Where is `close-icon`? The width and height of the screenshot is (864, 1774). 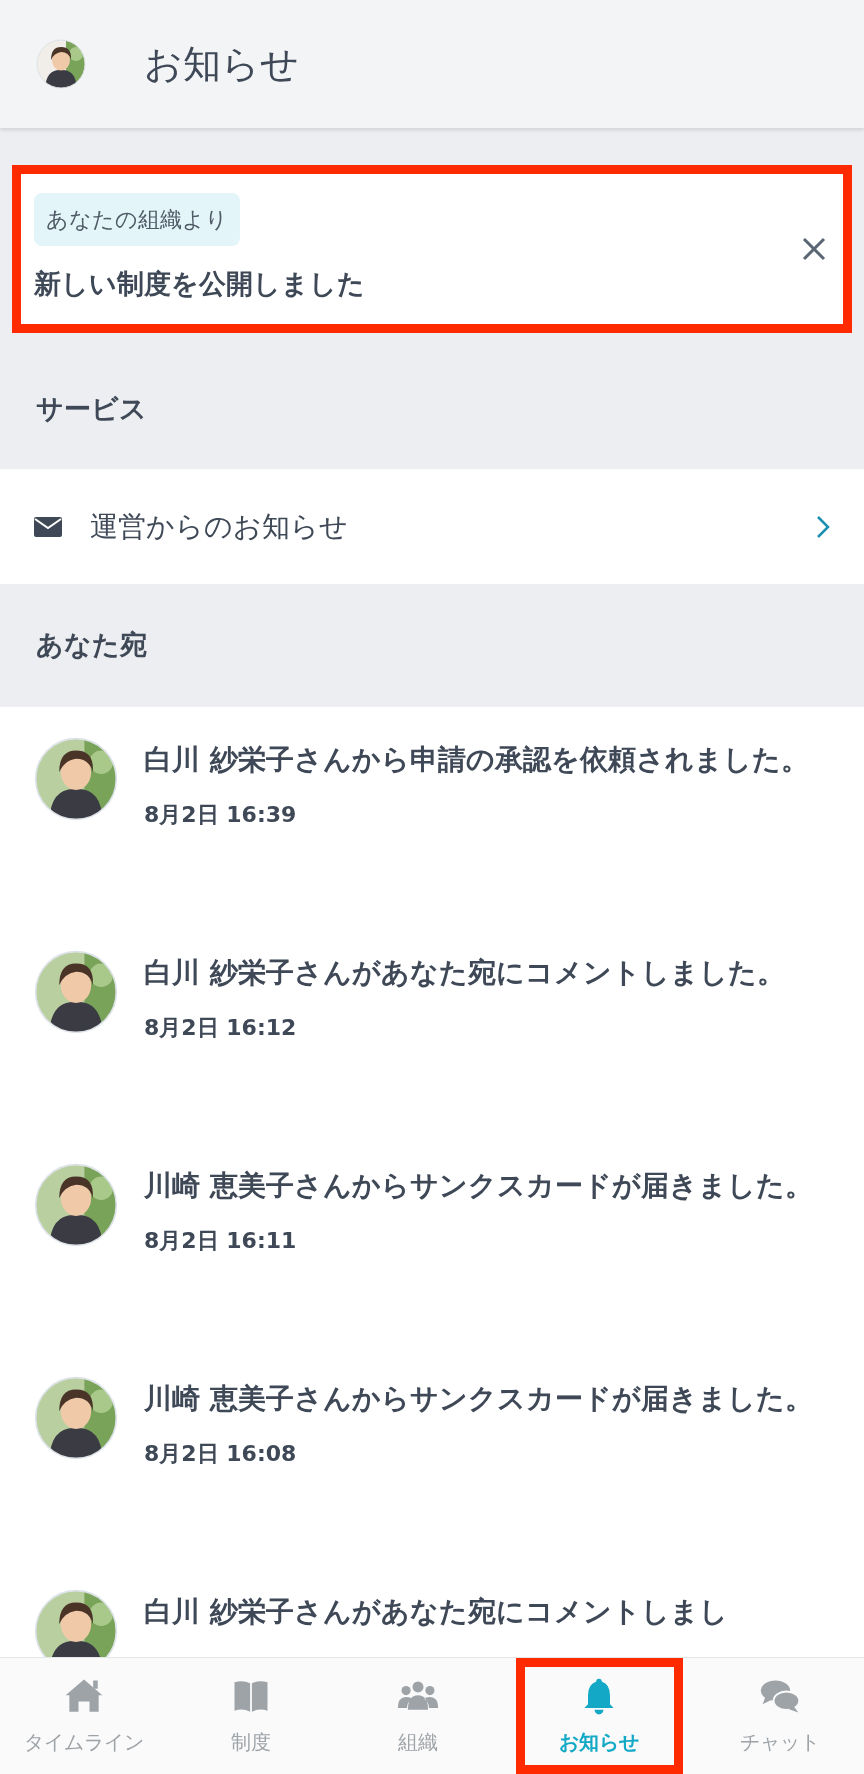 close-icon is located at coordinates (814, 249).